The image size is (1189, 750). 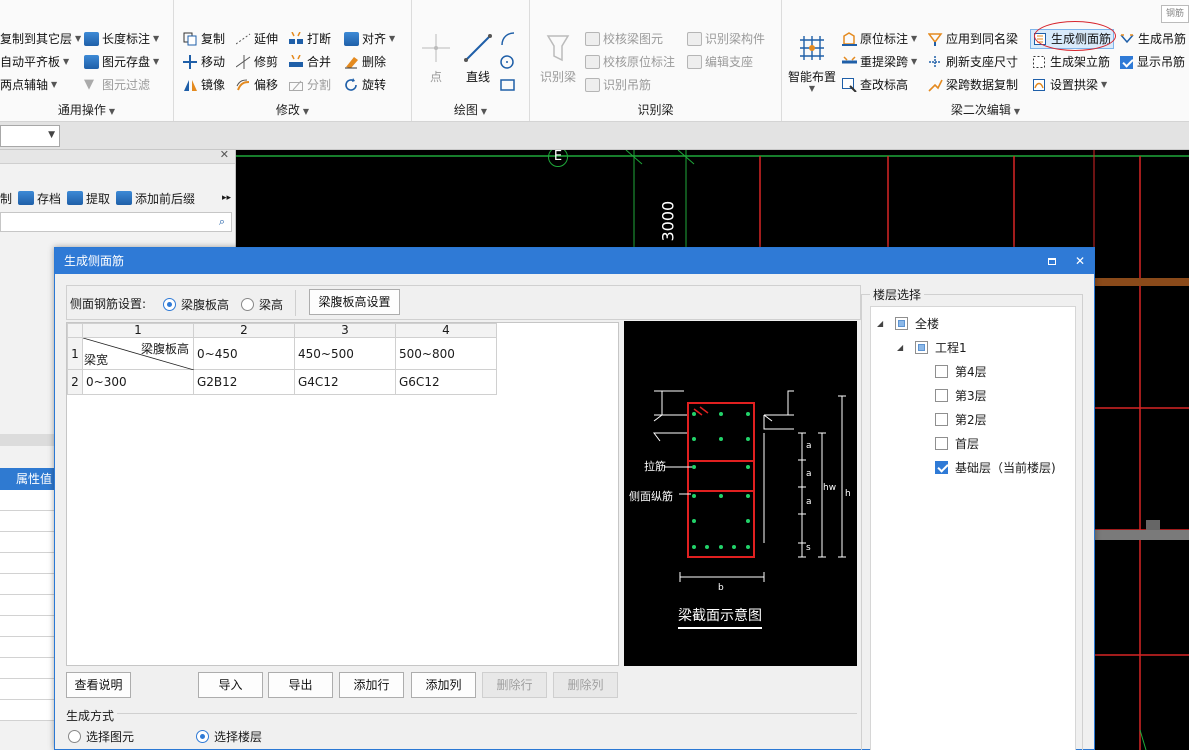 I want to click on tree-node-floor: 第2层, so click(x=961, y=419).